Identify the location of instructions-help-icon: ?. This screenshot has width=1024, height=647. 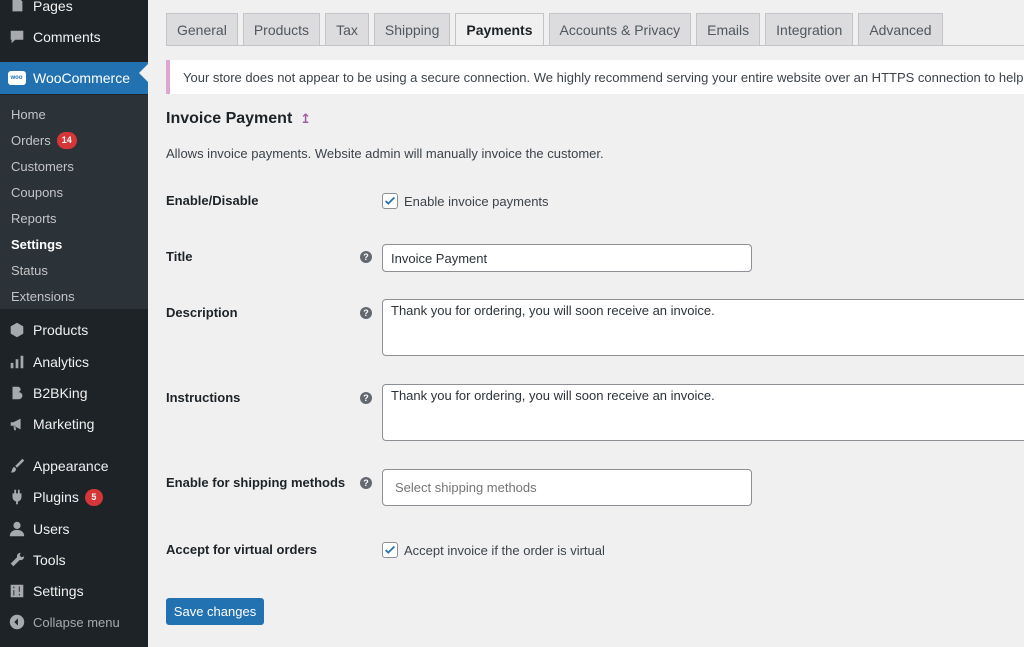
(366, 398).